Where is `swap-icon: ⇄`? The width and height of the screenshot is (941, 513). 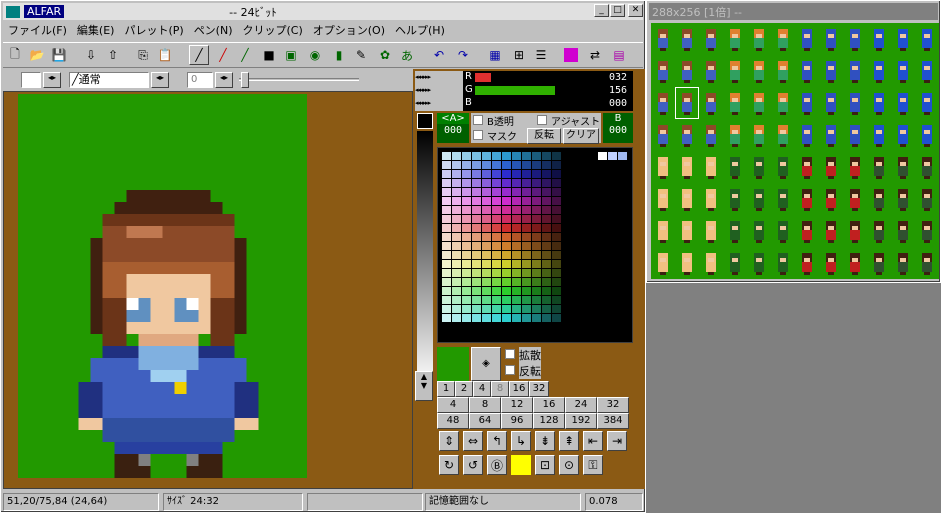
swap-icon: ⇄ is located at coordinates (595, 55).